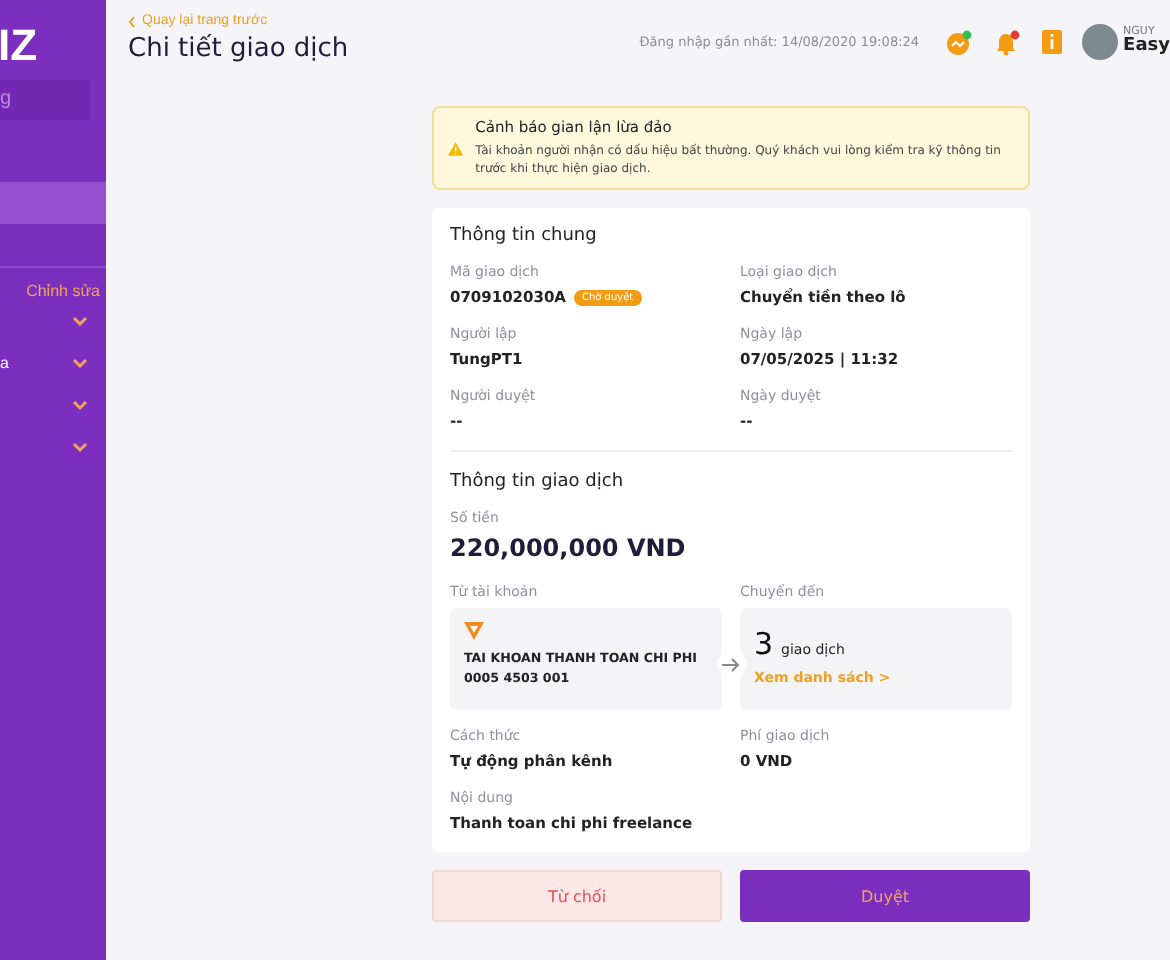 This screenshot has width=1170, height=960. I want to click on edit-link: Chỉnh sửa, so click(63, 291).